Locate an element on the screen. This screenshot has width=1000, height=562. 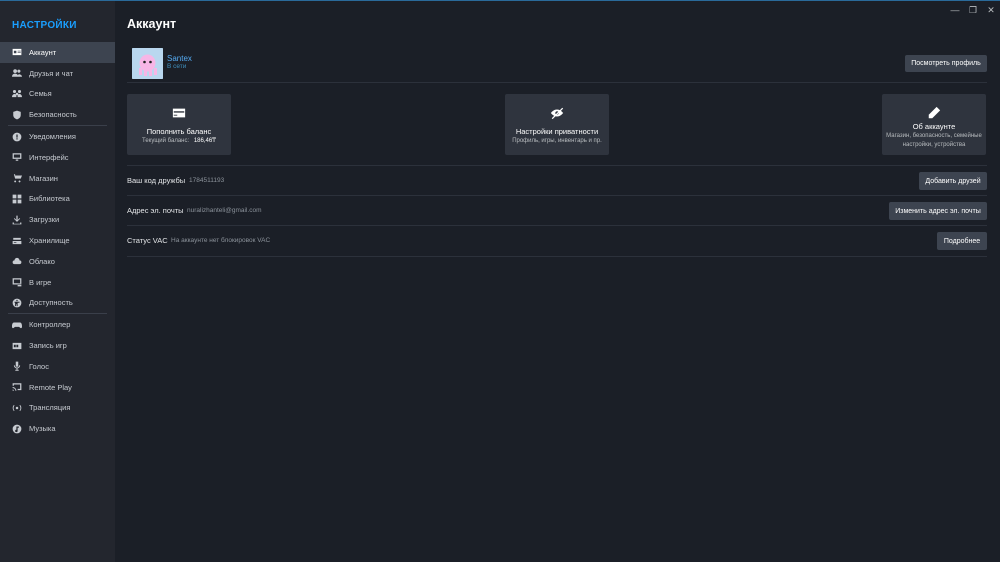
storage-icon is located at coordinates (17, 241).